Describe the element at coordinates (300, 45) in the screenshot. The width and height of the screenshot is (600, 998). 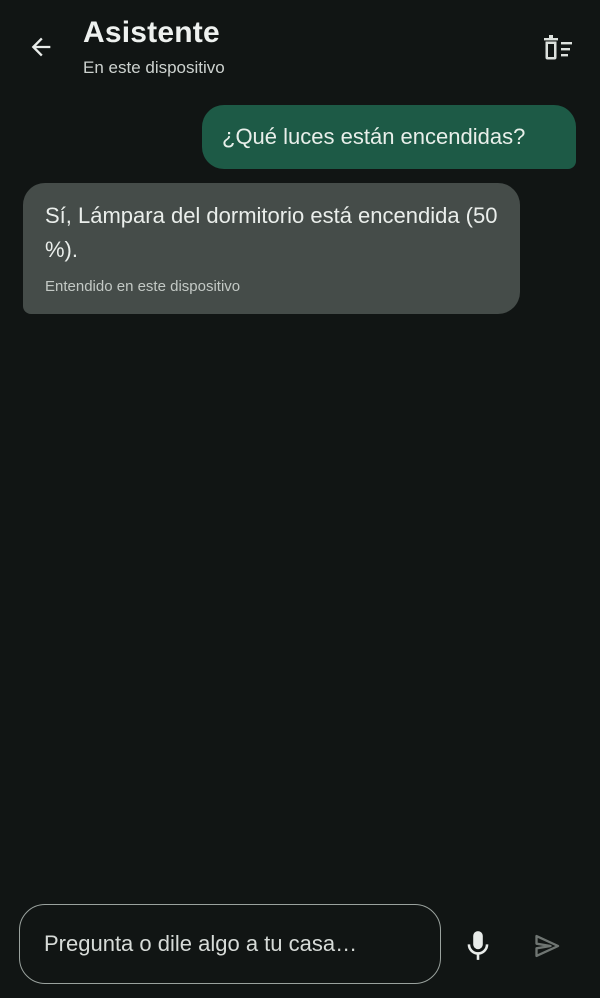
I see `app-header: Asistente En este dispositivo` at that location.